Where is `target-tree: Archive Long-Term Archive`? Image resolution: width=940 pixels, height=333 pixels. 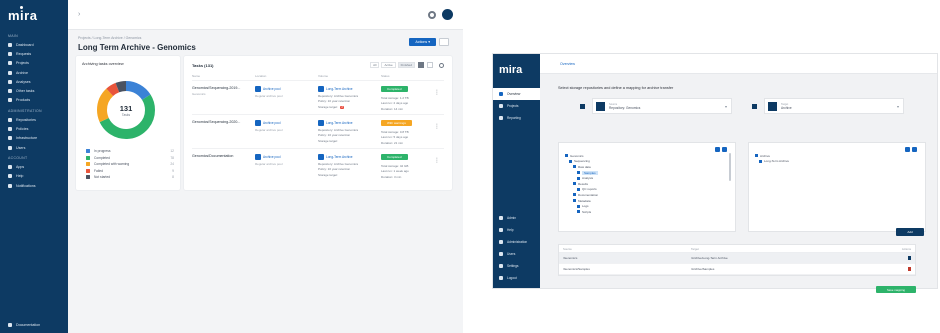 target-tree: Archive Long-Term Archive is located at coordinates (837, 158).